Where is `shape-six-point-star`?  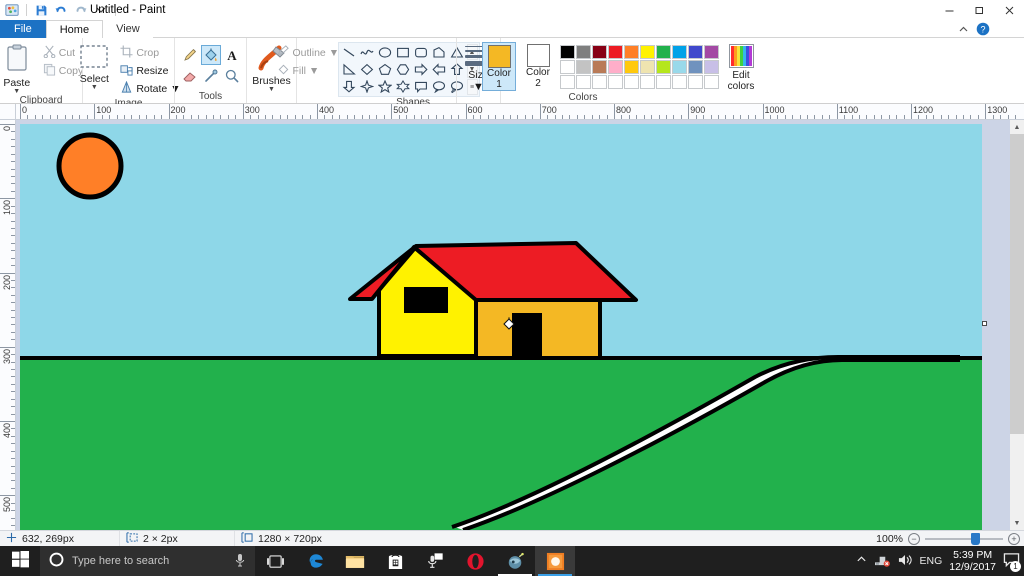 shape-six-point-star is located at coordinates (403, 86).